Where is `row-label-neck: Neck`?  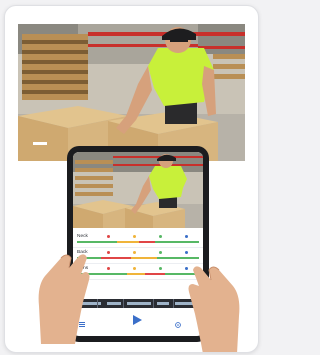
row-label-neck: Neck is located at coordinates (82, 236).